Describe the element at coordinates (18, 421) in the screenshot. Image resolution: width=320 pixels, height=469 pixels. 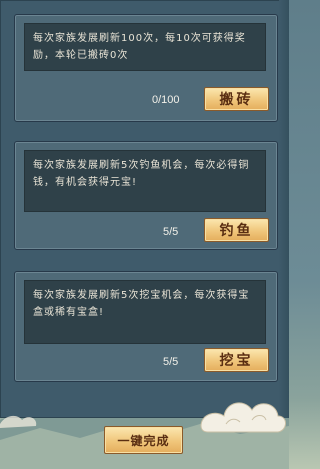
I see `cloud-decoration-left-icon` at that location.